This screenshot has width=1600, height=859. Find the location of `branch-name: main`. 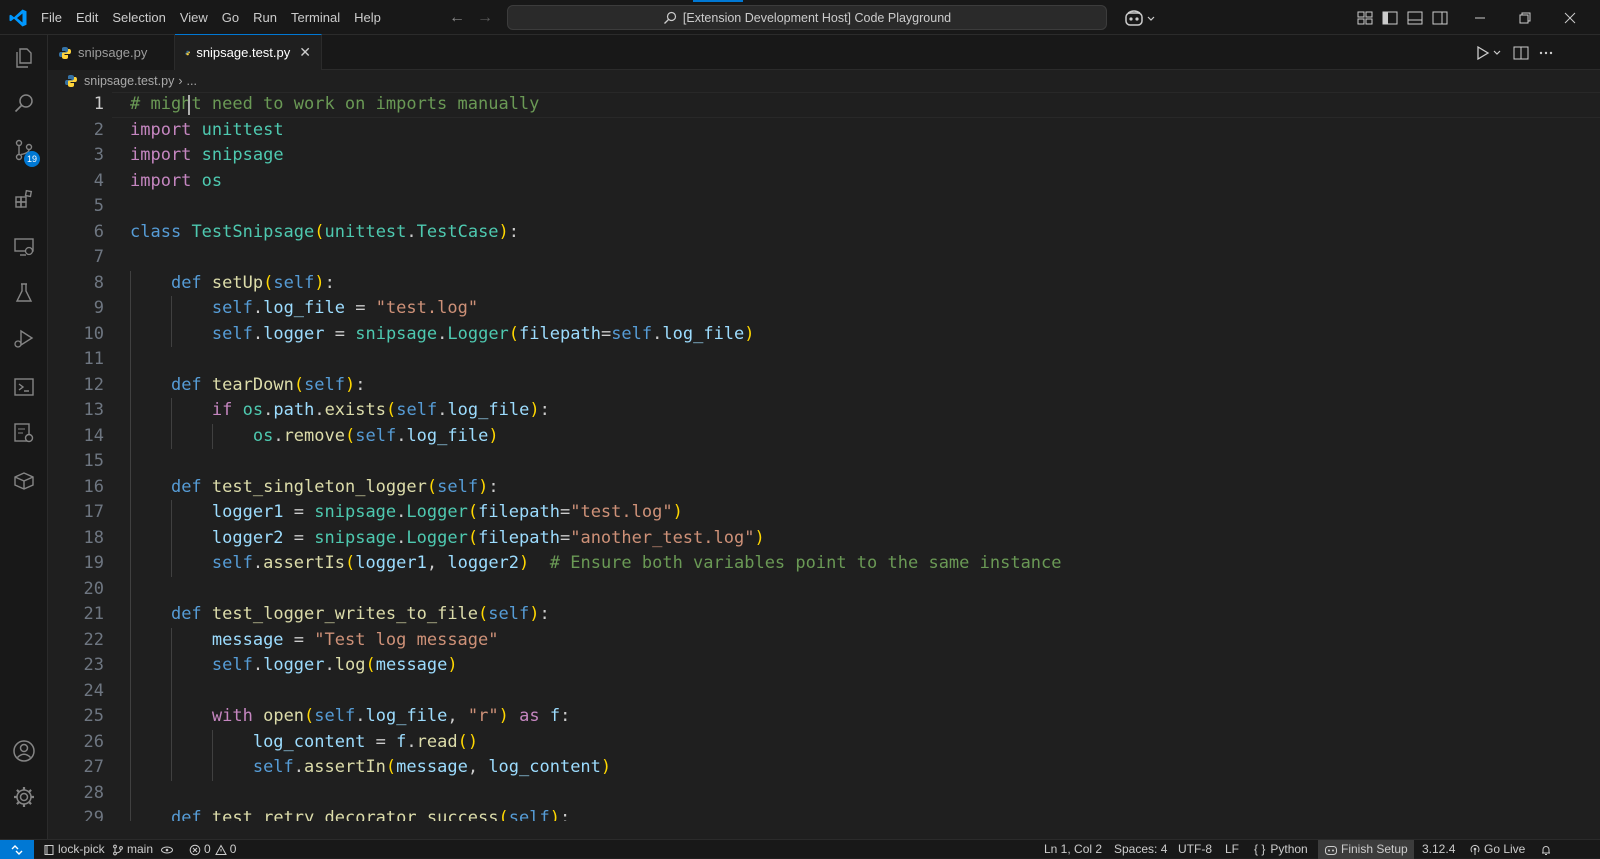

branch-name: main is located at coordinates (140, 849).